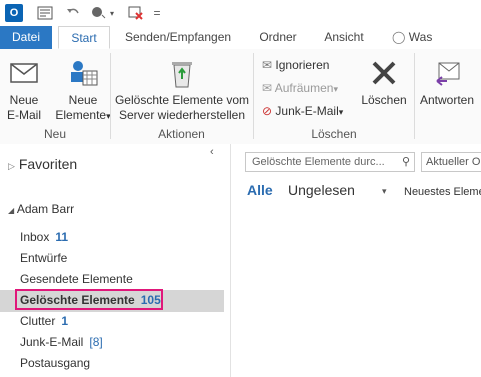  I want to click on tab-file: Datei, so click(26, 37).